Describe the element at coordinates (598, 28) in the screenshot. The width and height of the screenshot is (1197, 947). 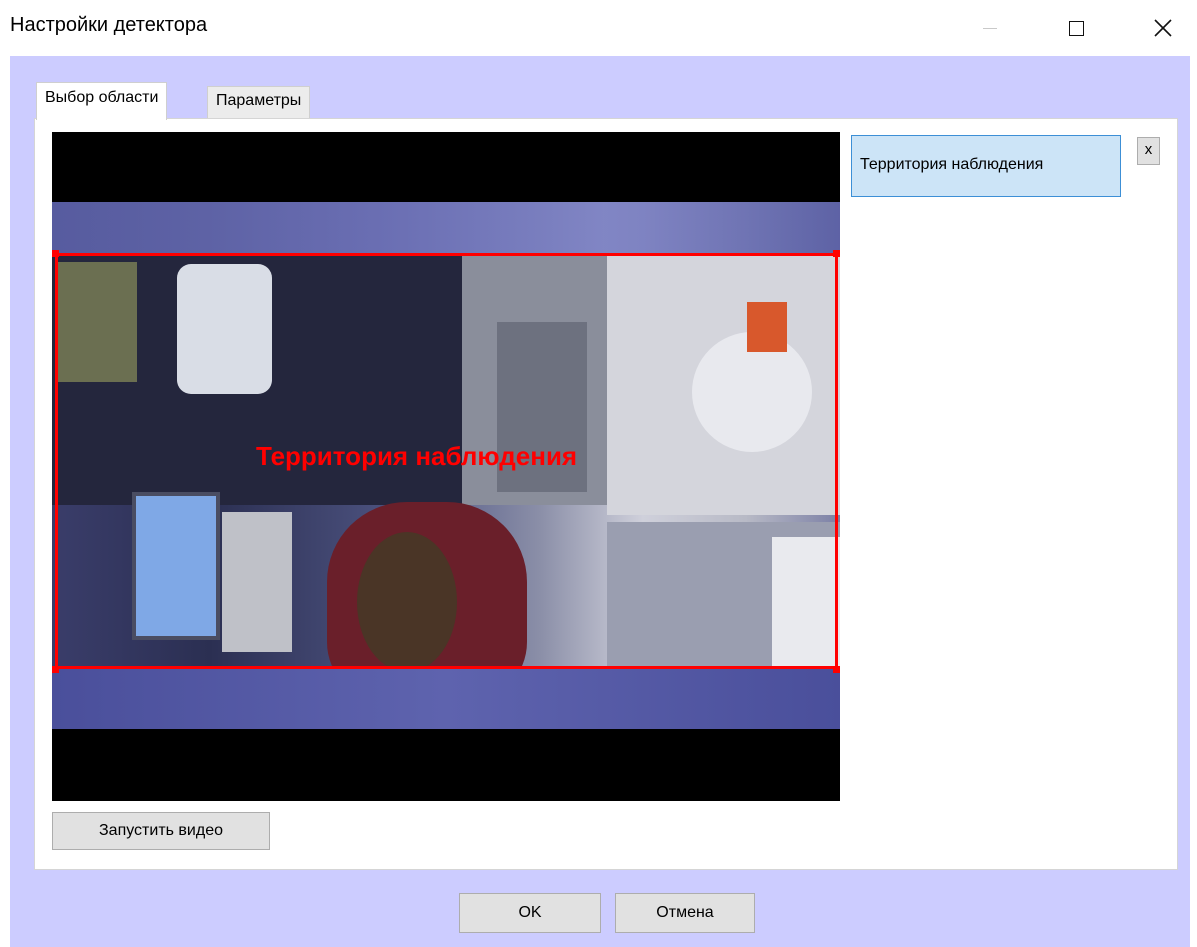
I see `title-bar: Настройки детектора` at that location.